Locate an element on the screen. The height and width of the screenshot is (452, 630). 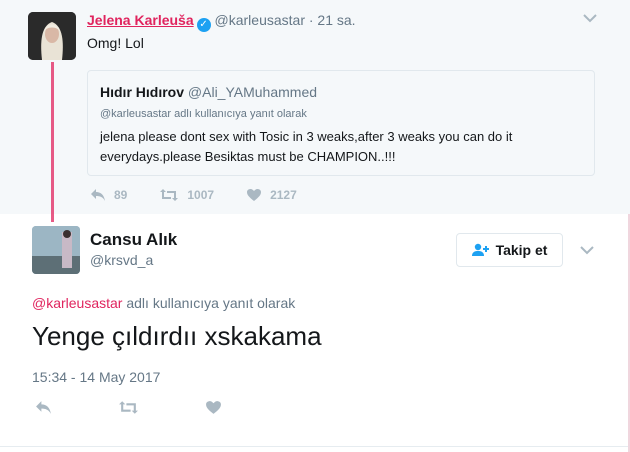
like-button is located at coordinates (217, 407).